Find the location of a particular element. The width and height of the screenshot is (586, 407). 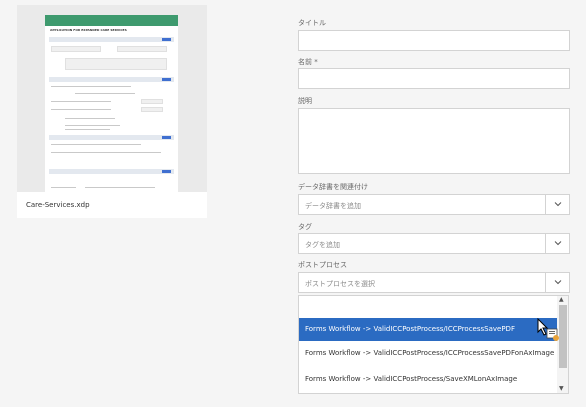

thumbnail-header-bar is located at coordinates (111, 20).